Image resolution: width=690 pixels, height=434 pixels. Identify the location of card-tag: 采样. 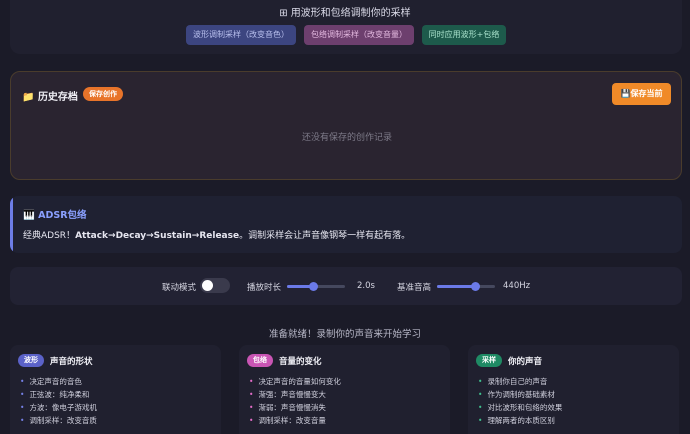
(489, 360).